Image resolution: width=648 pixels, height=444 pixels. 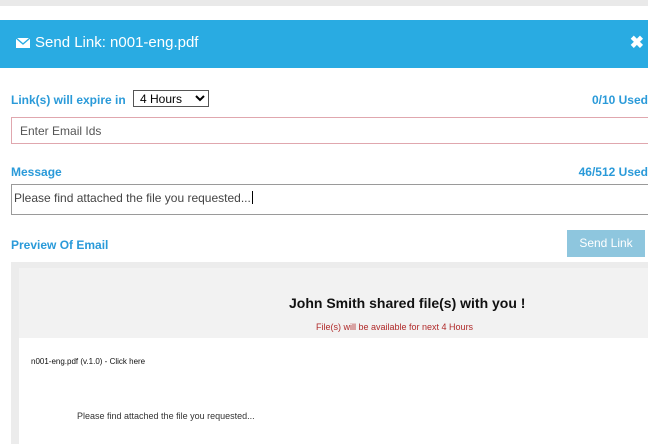 I want to click on preview-label: Preview Of Email, so click(x=60, y=245).